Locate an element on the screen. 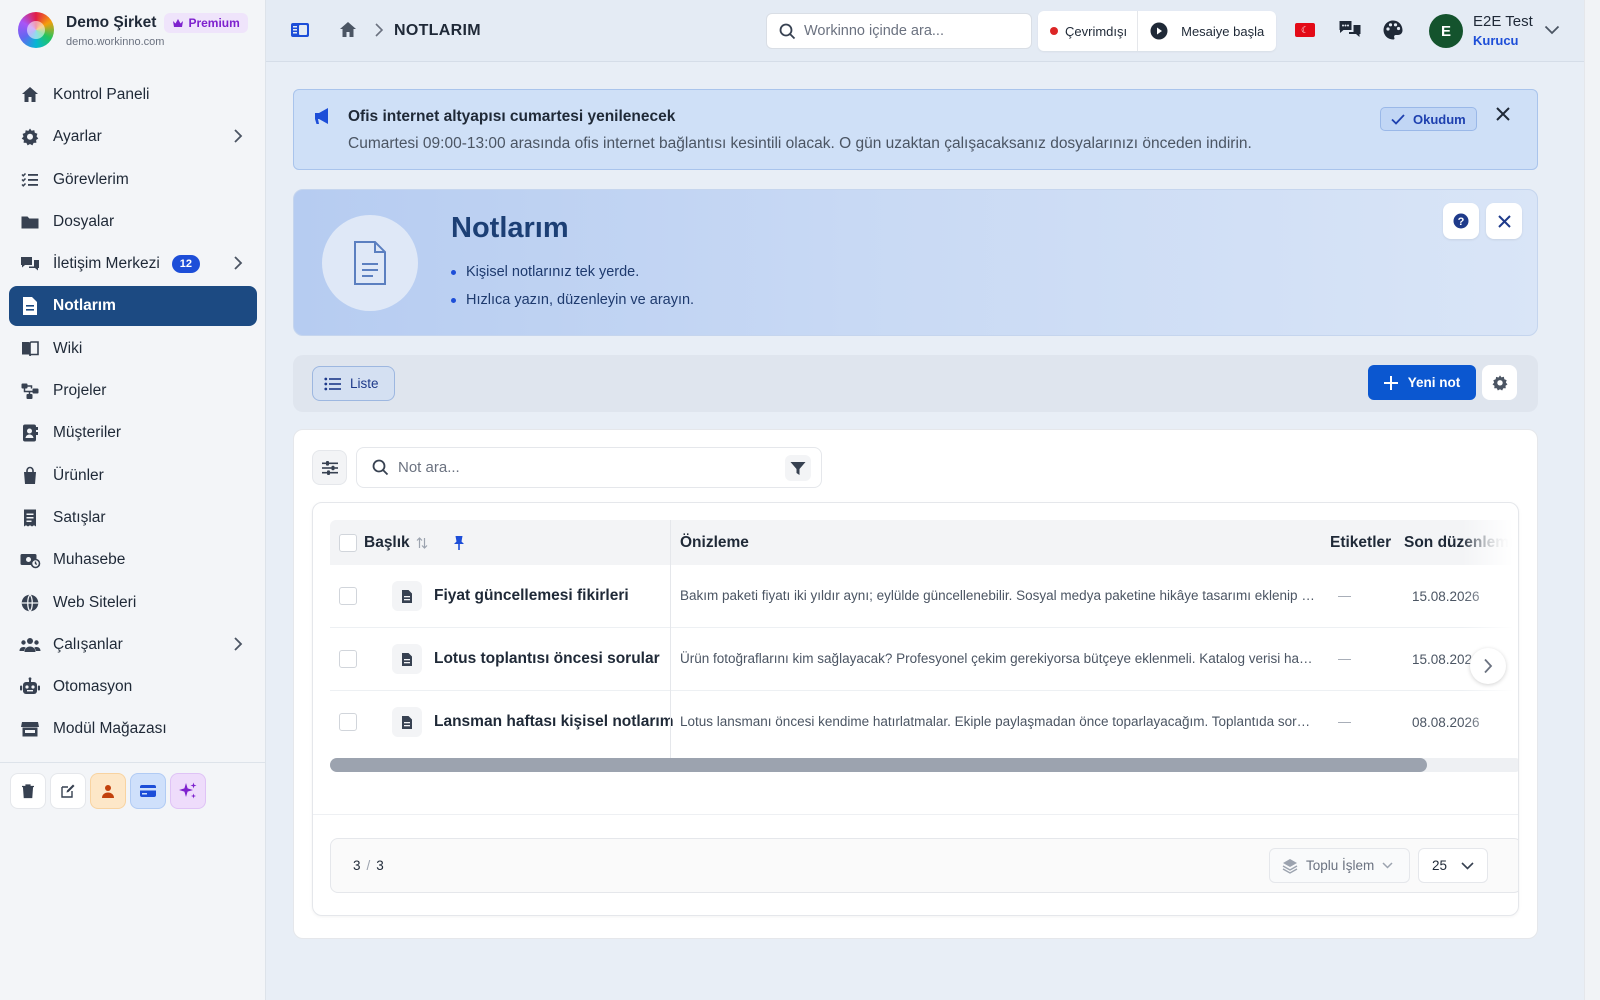 The image size is (1600, 1000). sidebar-item-accounting: Muhasebe is located at coordinates (133, 560).